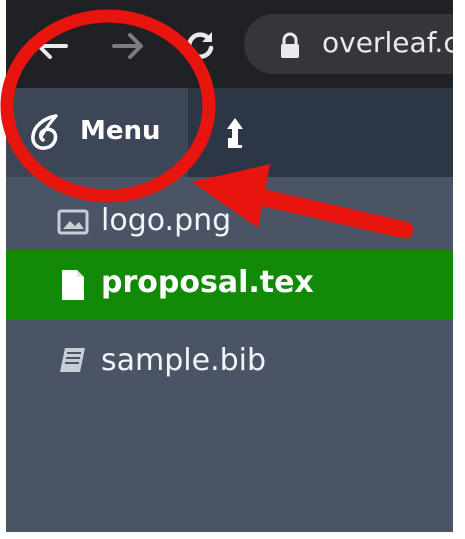 This screenshot has height=539, width=465. I want to click on file-tree-item: logo.png, so click(229, 218).